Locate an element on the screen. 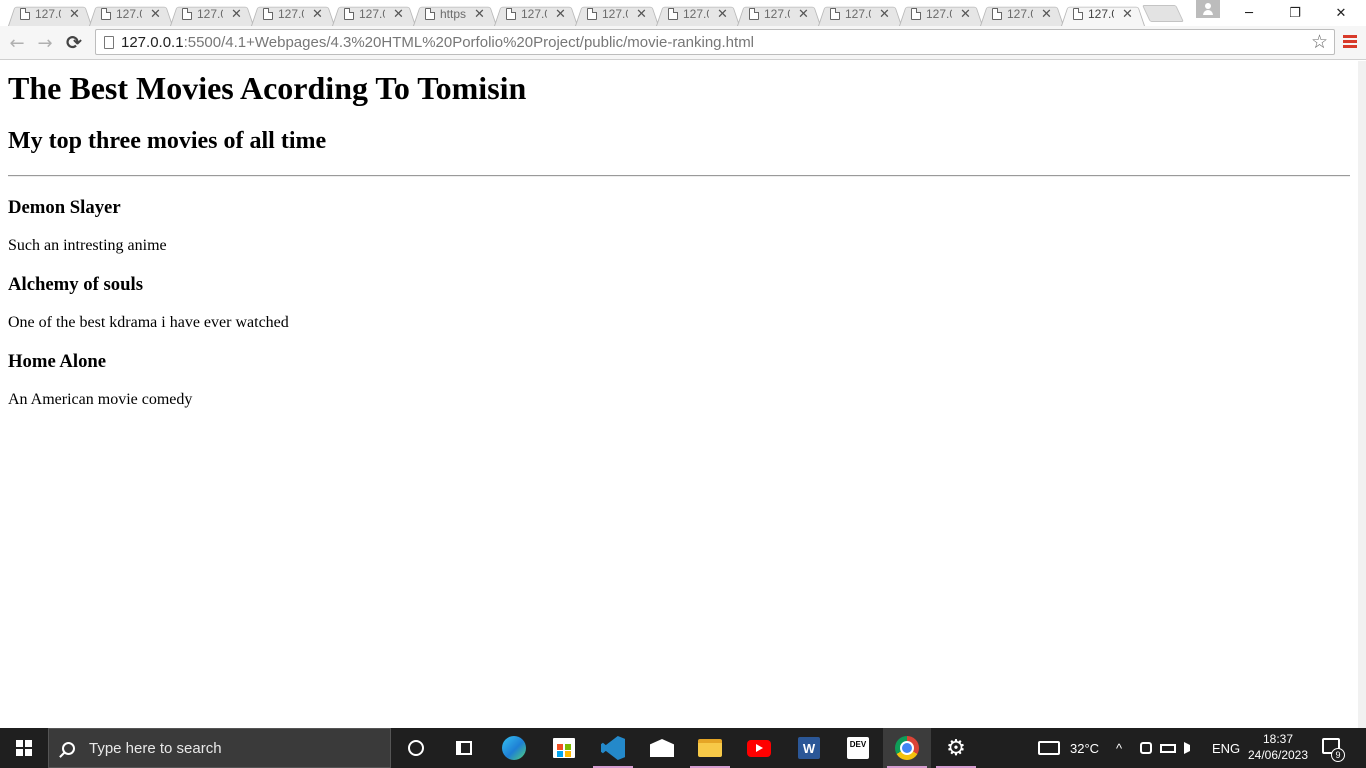 The image size is (1366, 768). back-button: ← is located at coordinates (17, 43).